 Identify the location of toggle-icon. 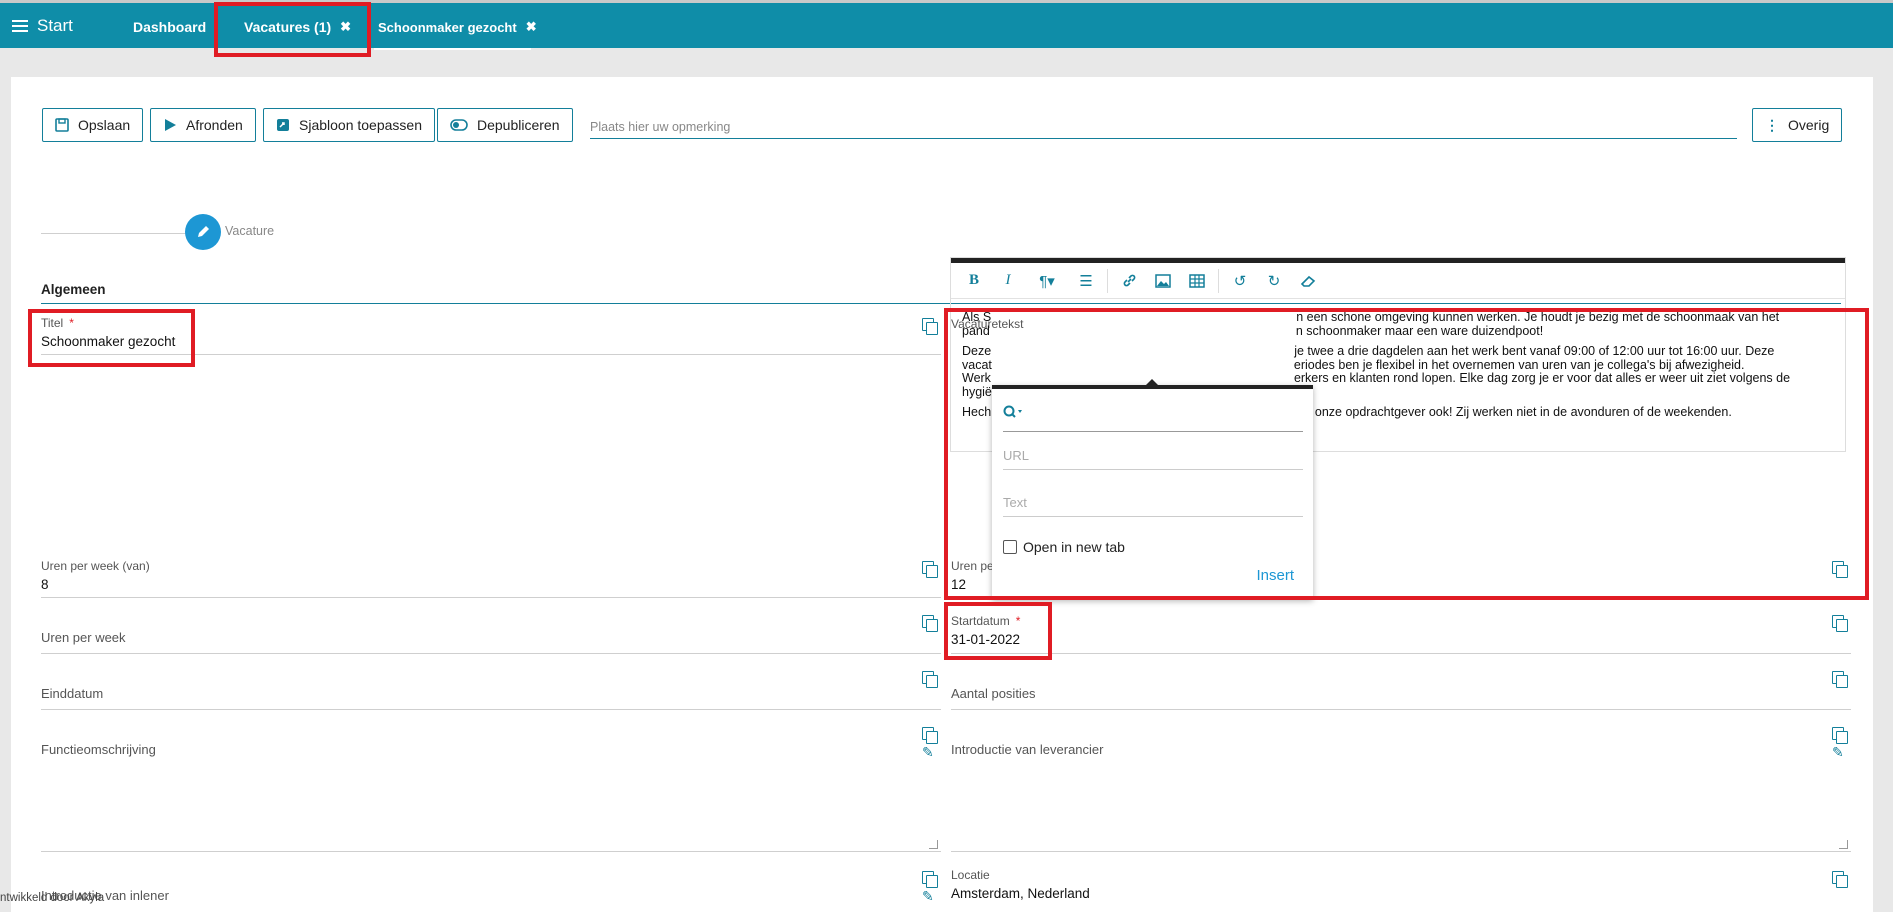
(459, 125).